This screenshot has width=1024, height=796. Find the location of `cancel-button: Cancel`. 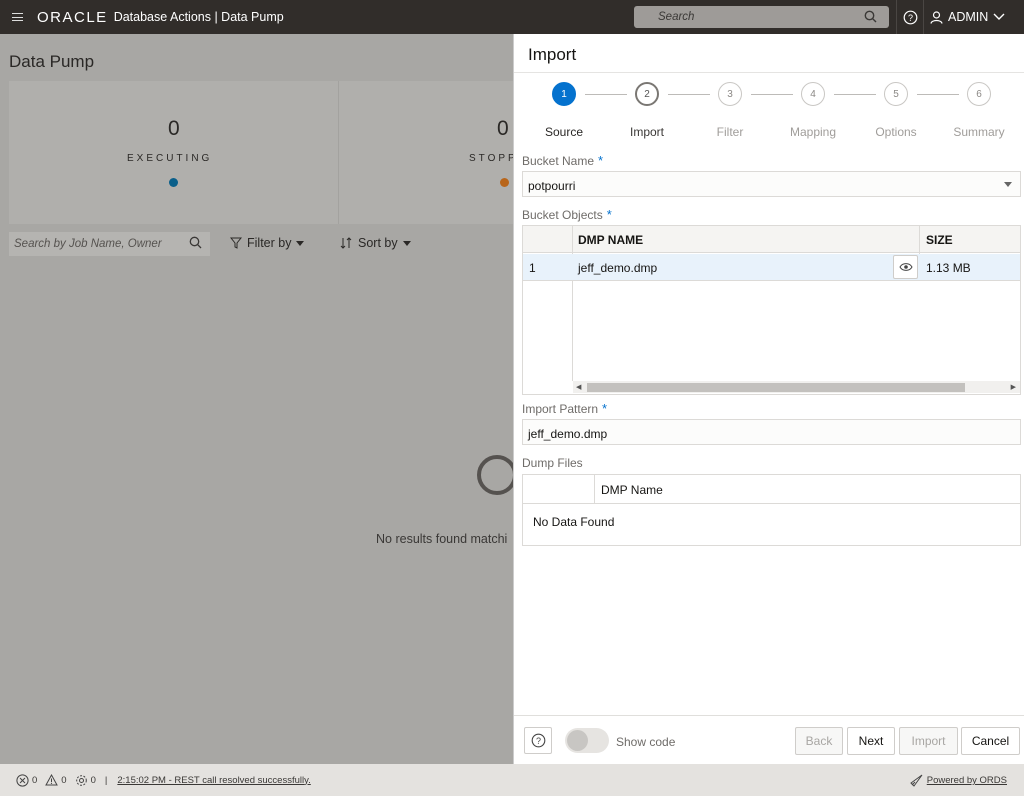

cancel-button: Cancel is located at coordinates (990, 741).